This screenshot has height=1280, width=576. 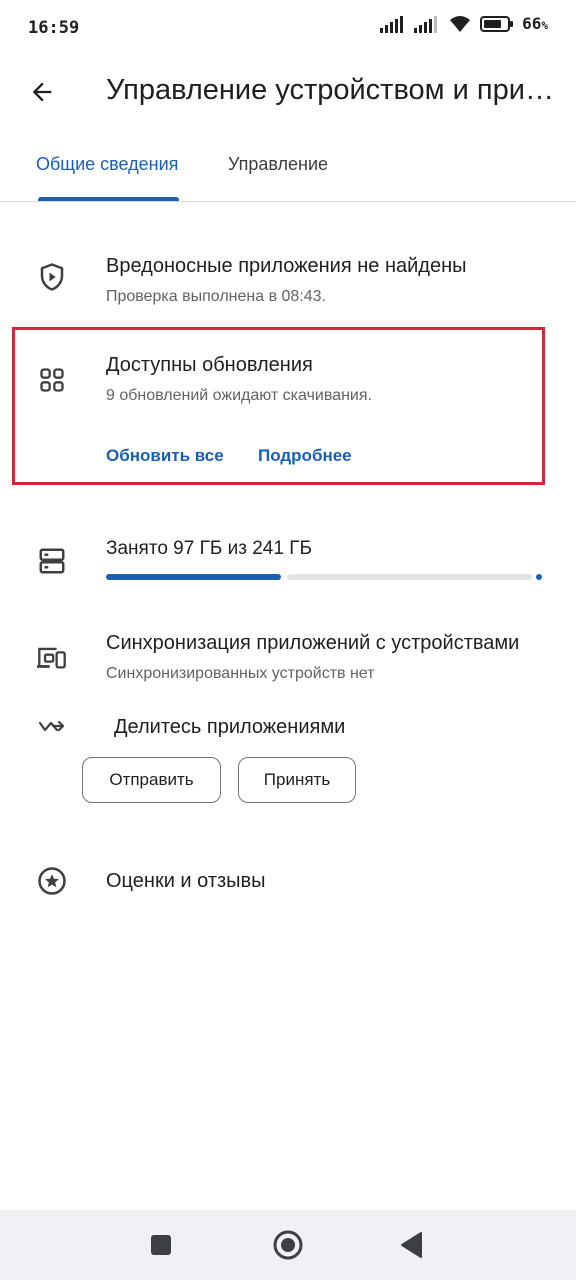 What do you see at coordinates (460, 23) in the screenshot?
I see `wifi-icon` at bounding box center [460, 23].